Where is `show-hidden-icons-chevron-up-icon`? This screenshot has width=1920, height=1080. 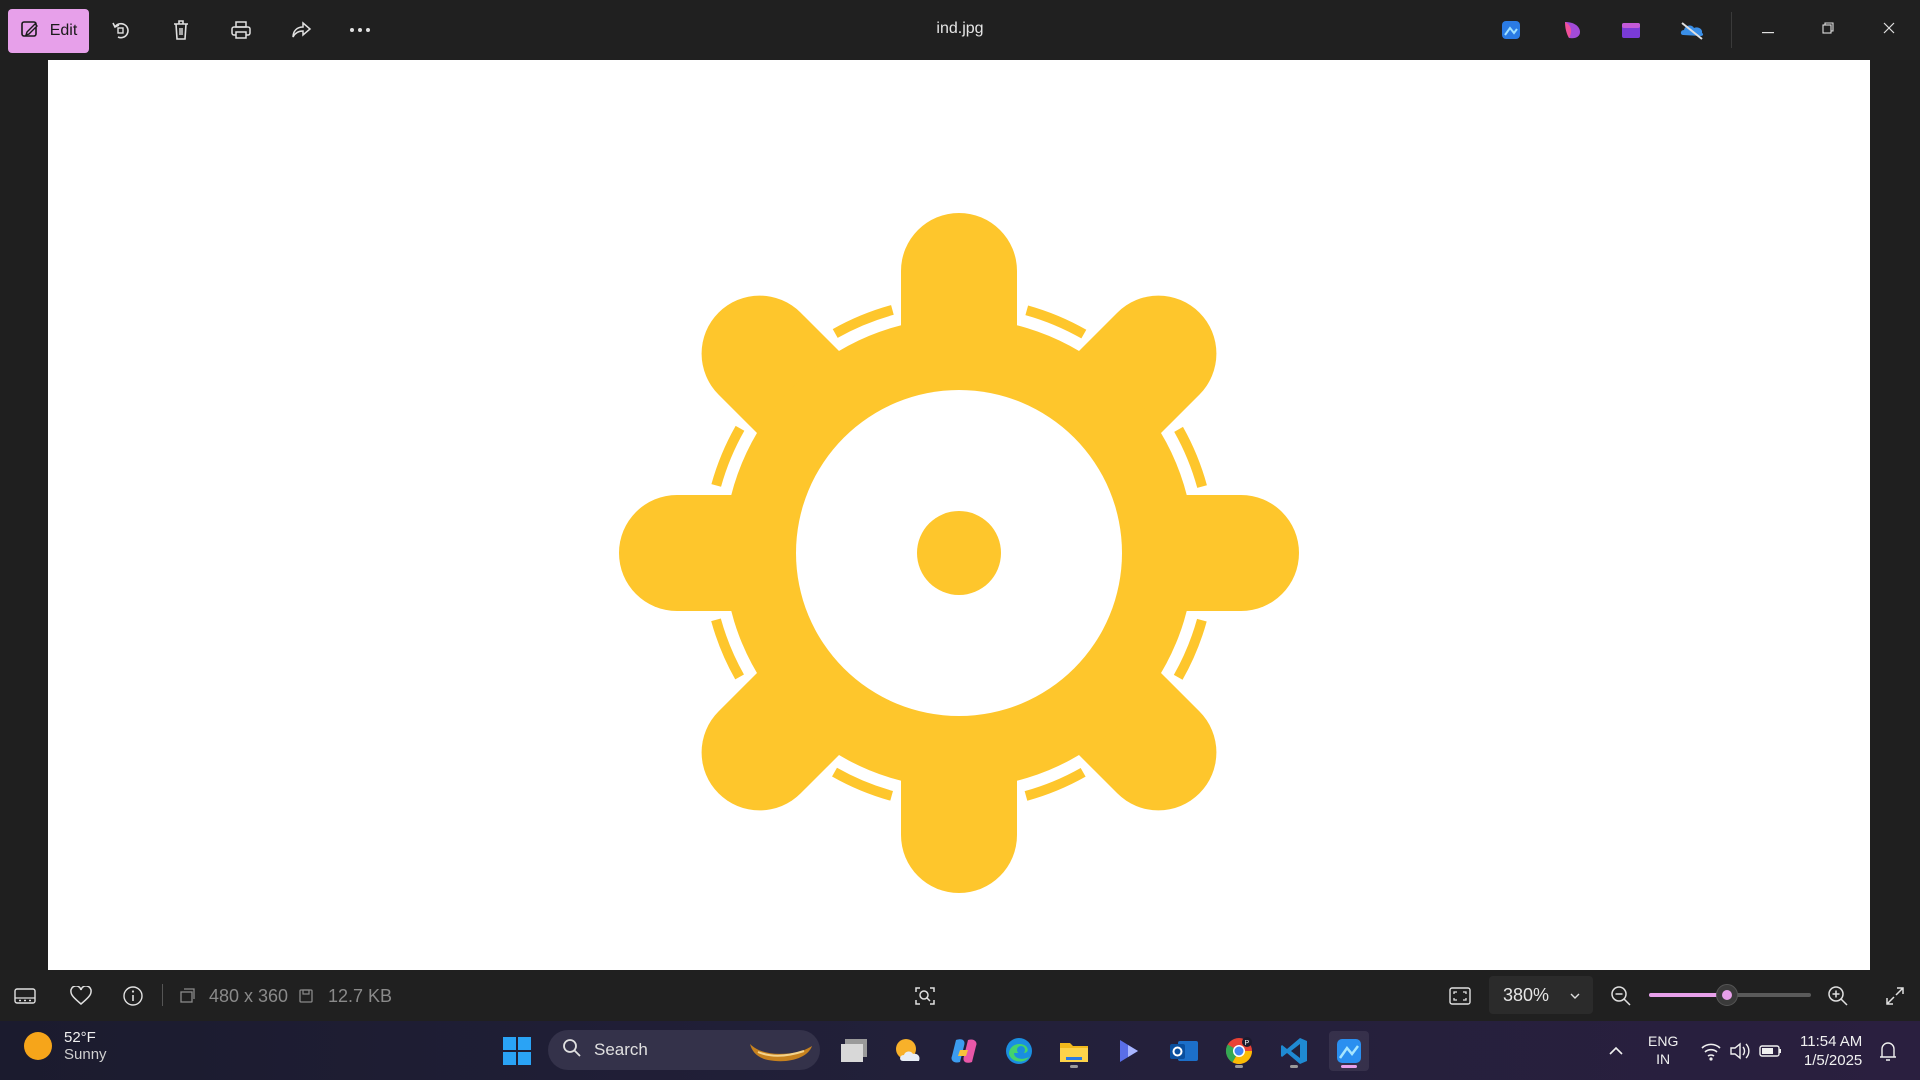 show-hidden-icons-chevron-up-icon is located at coordinates (1616, 1051).